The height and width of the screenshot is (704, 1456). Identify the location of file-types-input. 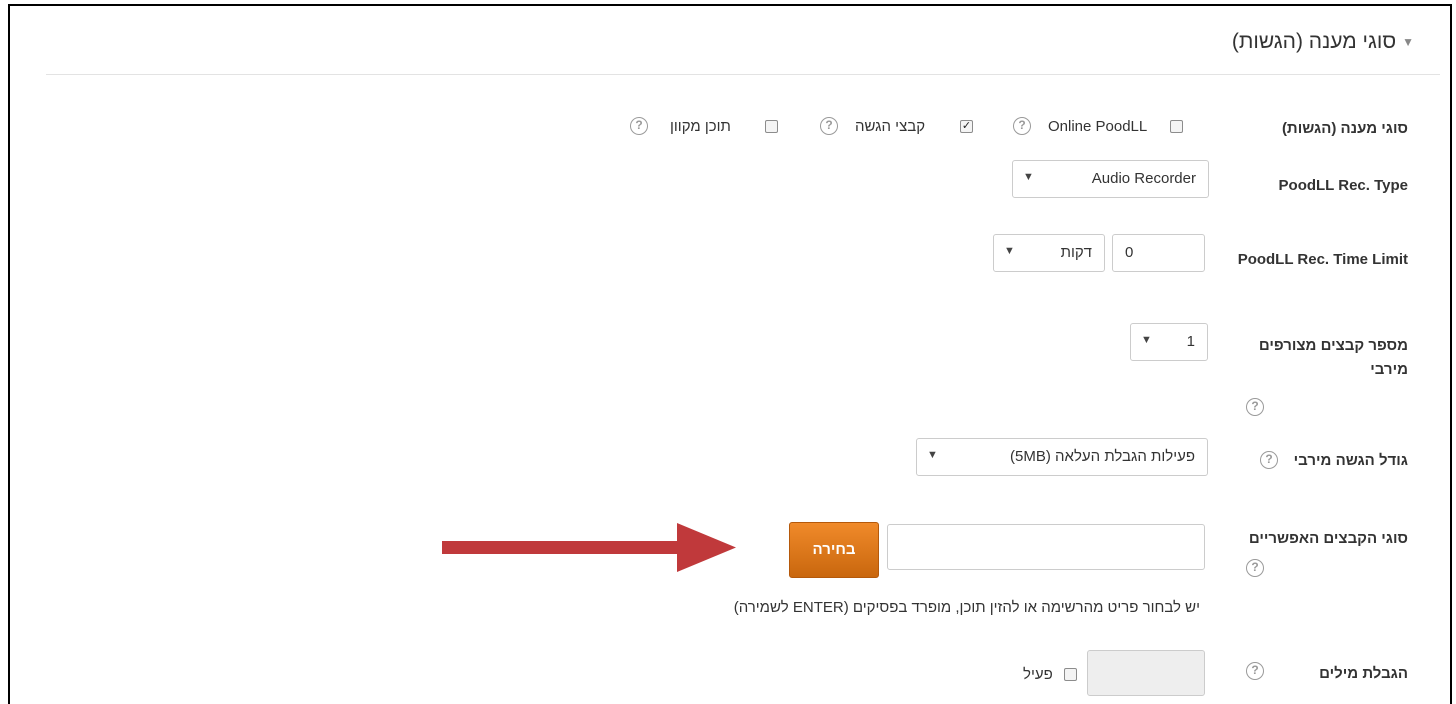
(1046, 547).